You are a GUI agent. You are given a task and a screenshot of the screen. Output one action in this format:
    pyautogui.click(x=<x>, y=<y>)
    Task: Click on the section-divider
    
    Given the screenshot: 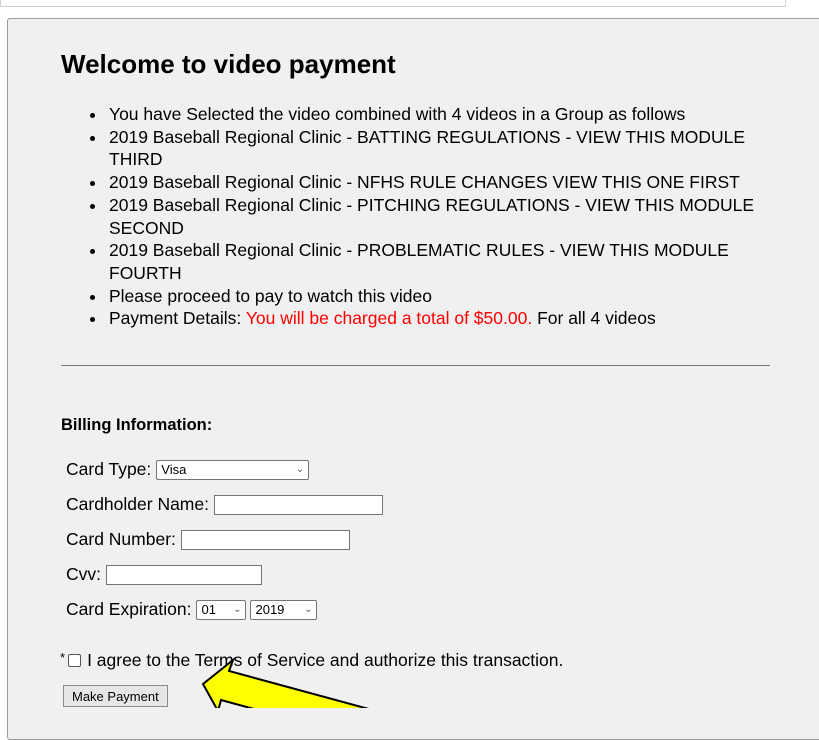 What is the action you would take?
    pyautogui.click(x=415, y=365)
    